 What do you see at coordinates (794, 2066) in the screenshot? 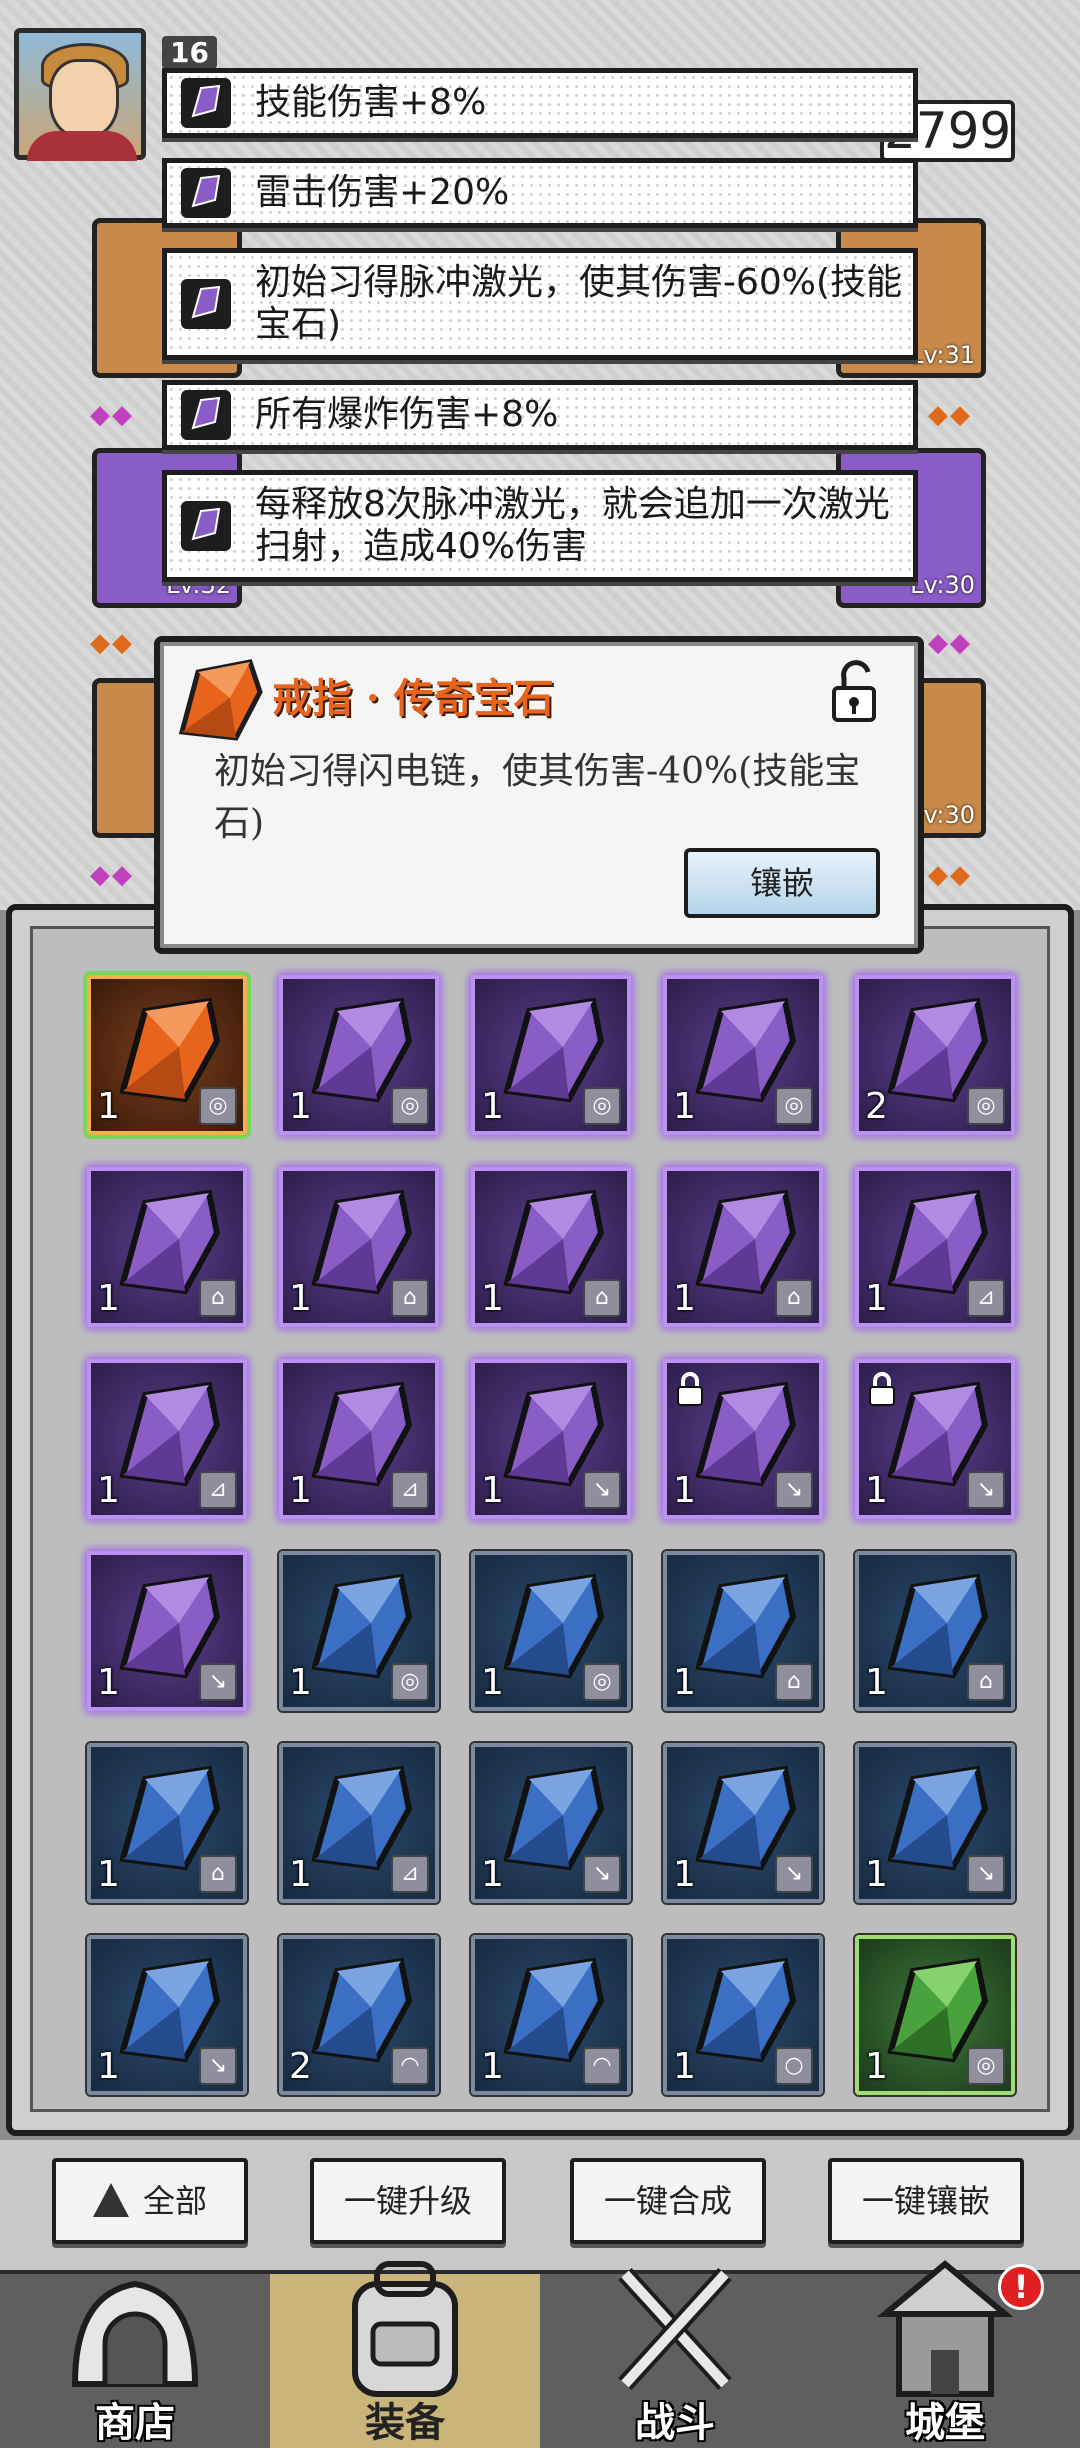
I see `necklace-slot-icon: ○` at bounding box center [794, 2066].